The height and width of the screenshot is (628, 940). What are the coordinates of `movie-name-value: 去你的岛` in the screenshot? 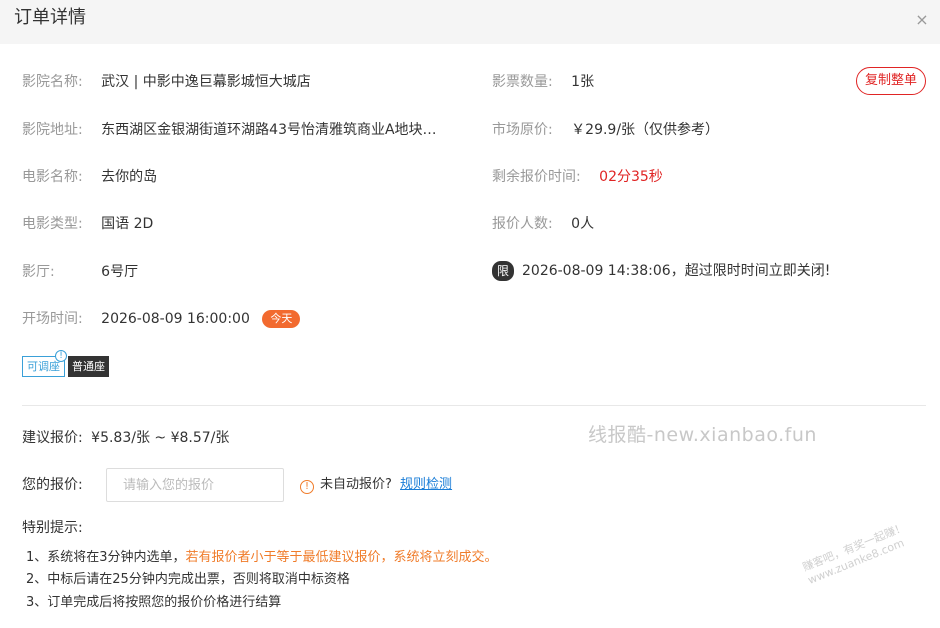 It's located at (129, 177).